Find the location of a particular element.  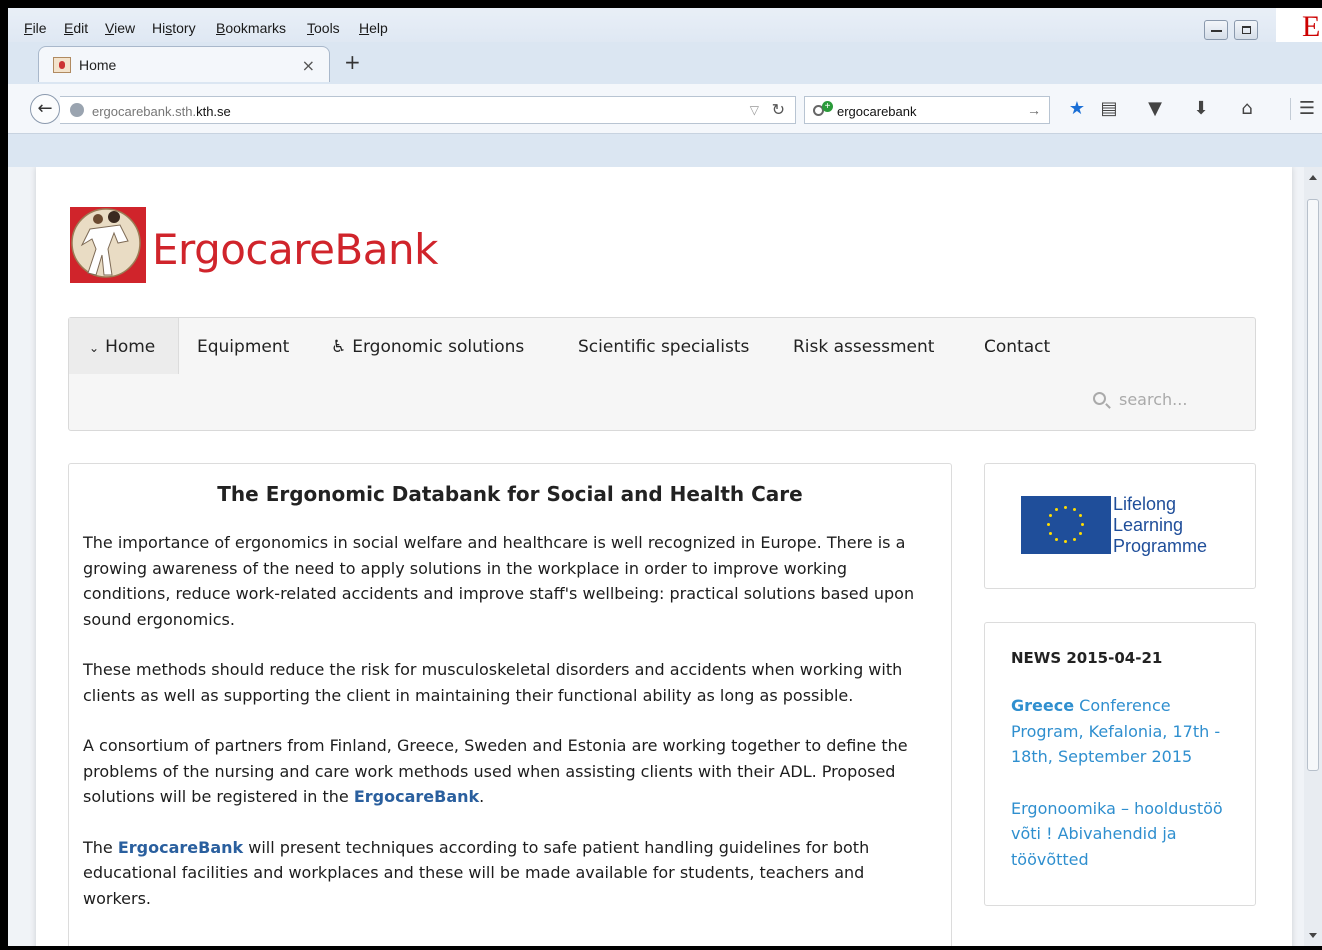

lifelong-learning-box: Lifelong Learning Programme is located at coordinates (1120, 526).